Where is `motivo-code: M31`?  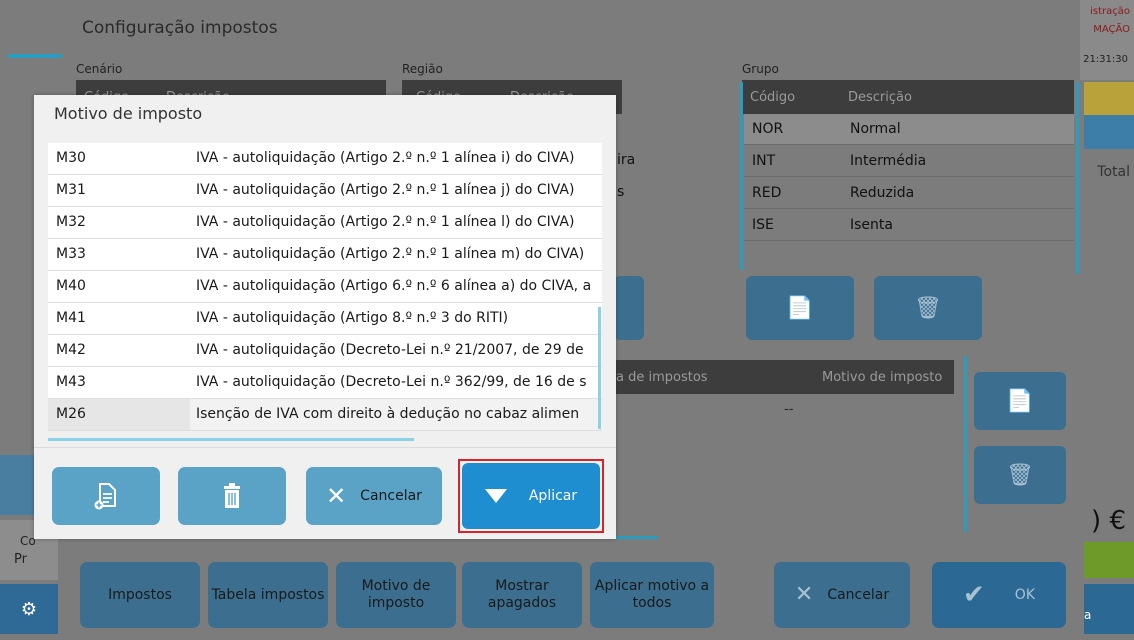
motivo-code: M31 is located at coordinates (71, 190).